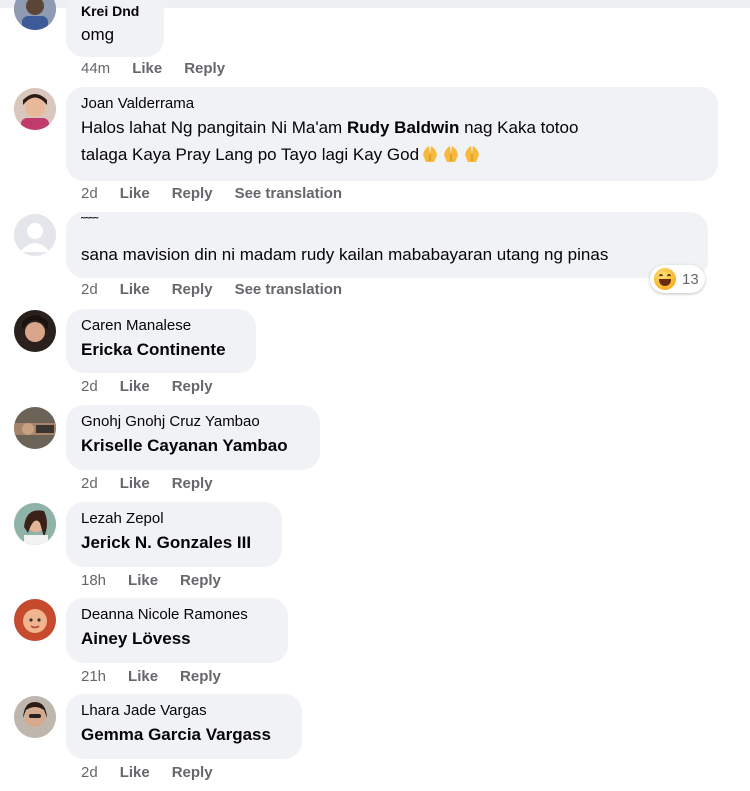  Describe the element at coordinates (93, 676) in the screenshot. I see `comment-timestamp: 21h` at that location.